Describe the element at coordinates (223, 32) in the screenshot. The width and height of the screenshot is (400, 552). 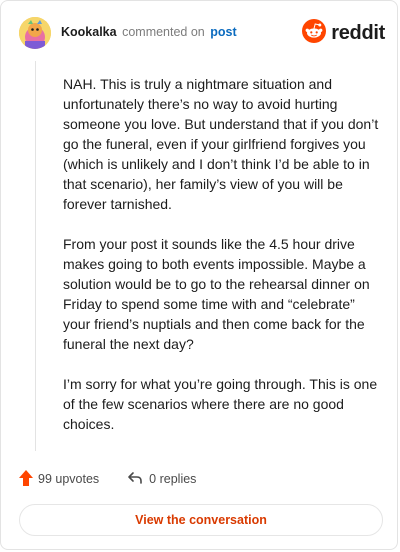
I see `post-link: post` at that location.